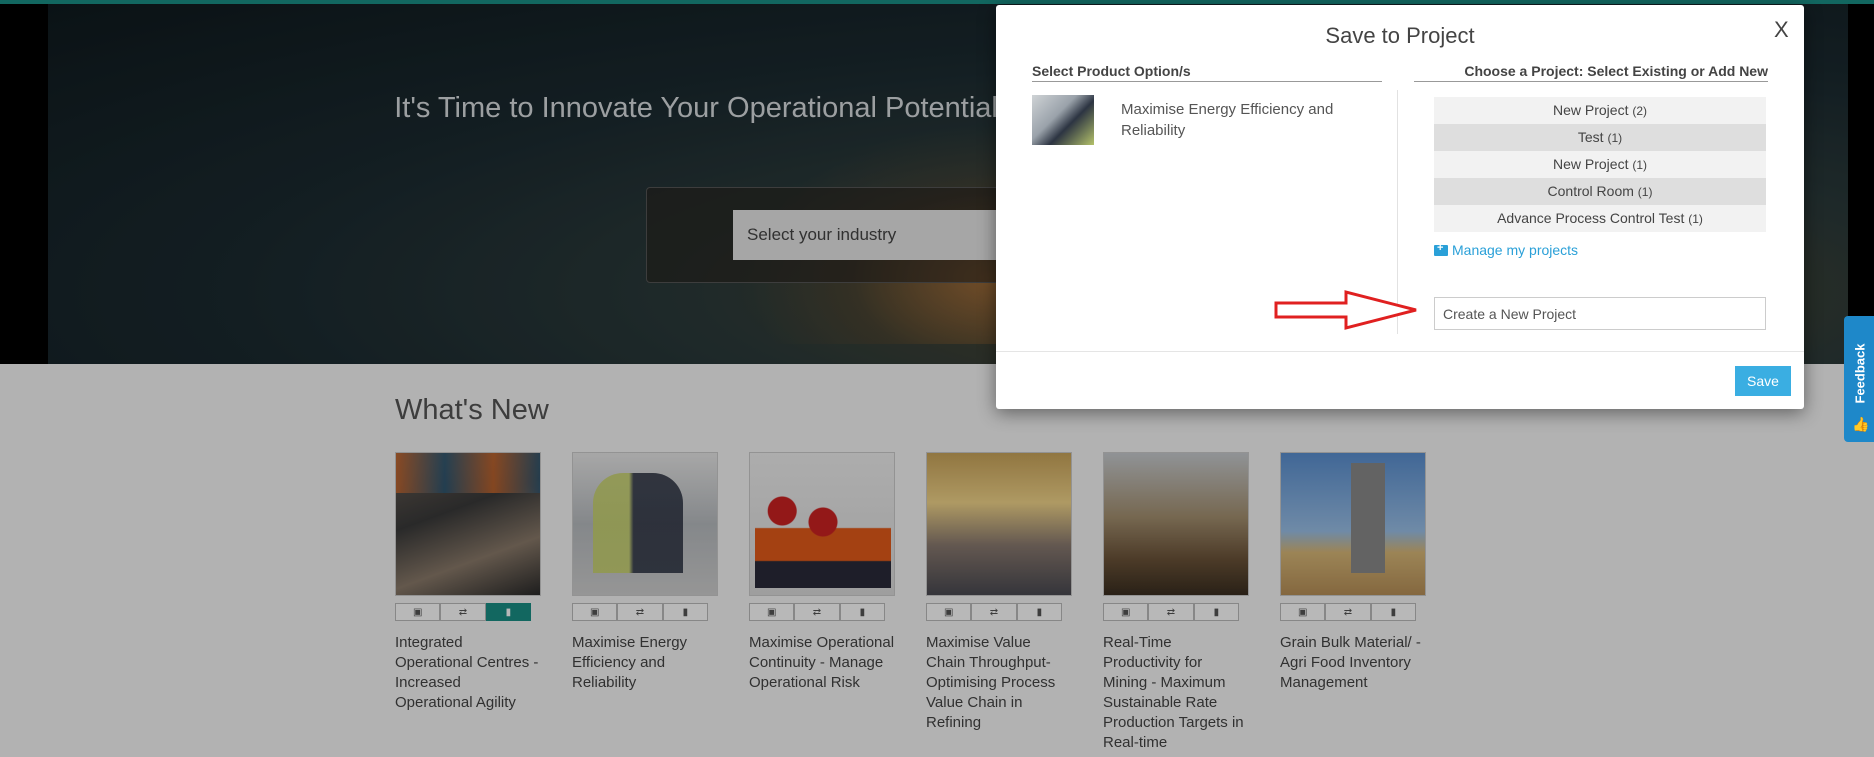 The width and height of the screenshot is (1874, 757). I want to click on project-name: Advance Process Control Test, so click(1591, 218).